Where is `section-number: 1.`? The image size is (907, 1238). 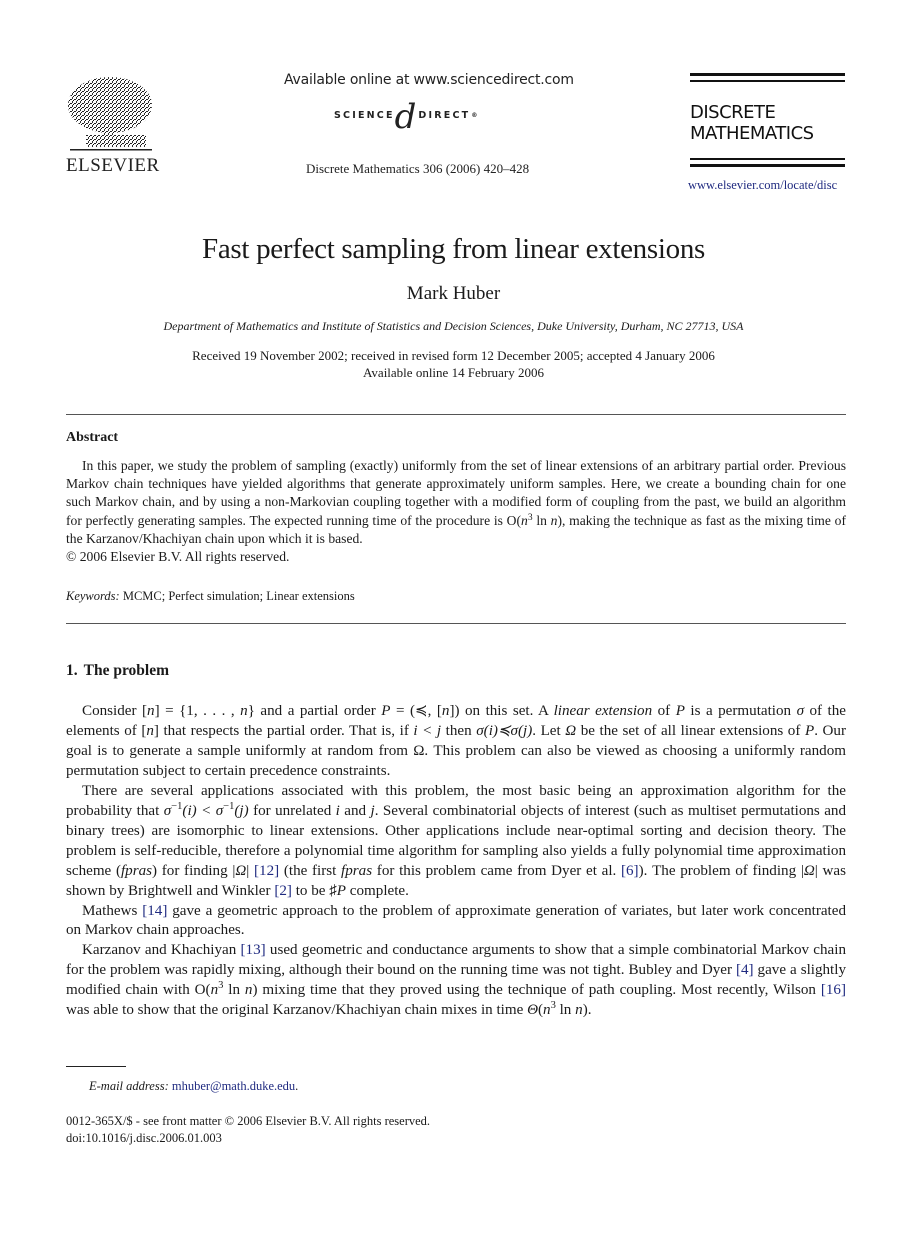 section-number: 1. is located at coordinates (72, 670).